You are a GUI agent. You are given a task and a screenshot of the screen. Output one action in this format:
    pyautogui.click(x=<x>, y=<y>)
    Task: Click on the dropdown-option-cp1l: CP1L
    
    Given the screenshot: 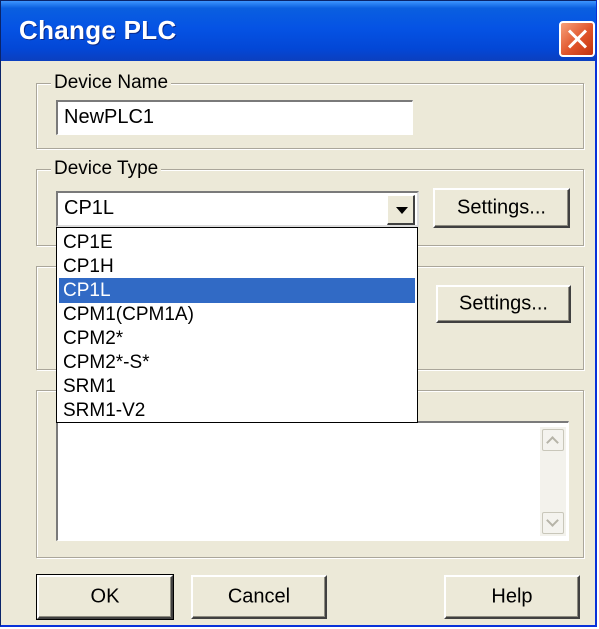 What is the action you would take?
    pyautogui.click(x=237, y=290)
    